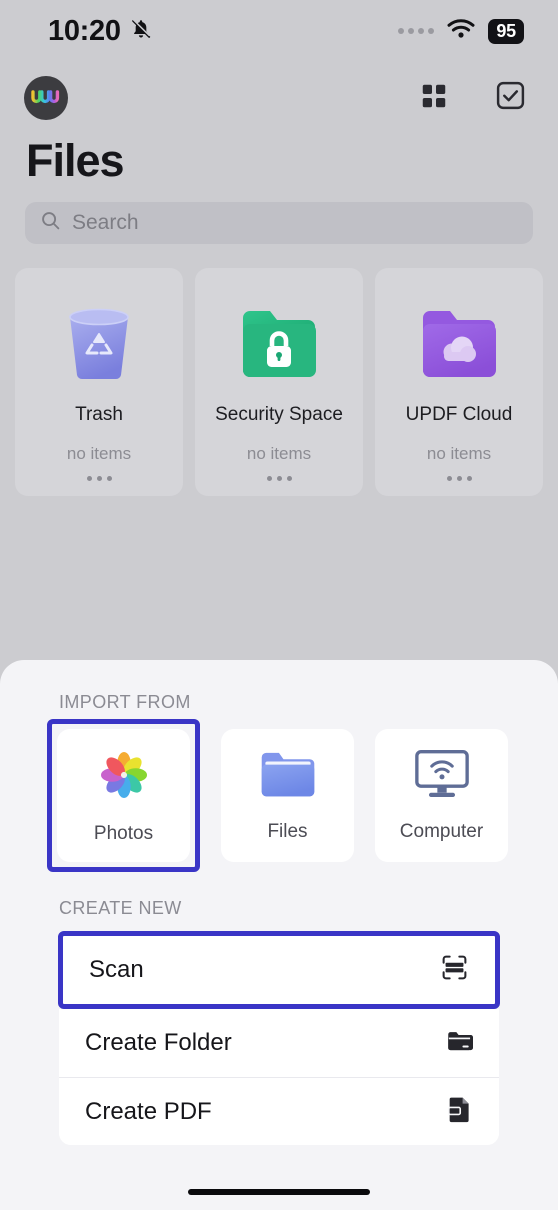  I want to click on search-input: Search, so click(279, 223).